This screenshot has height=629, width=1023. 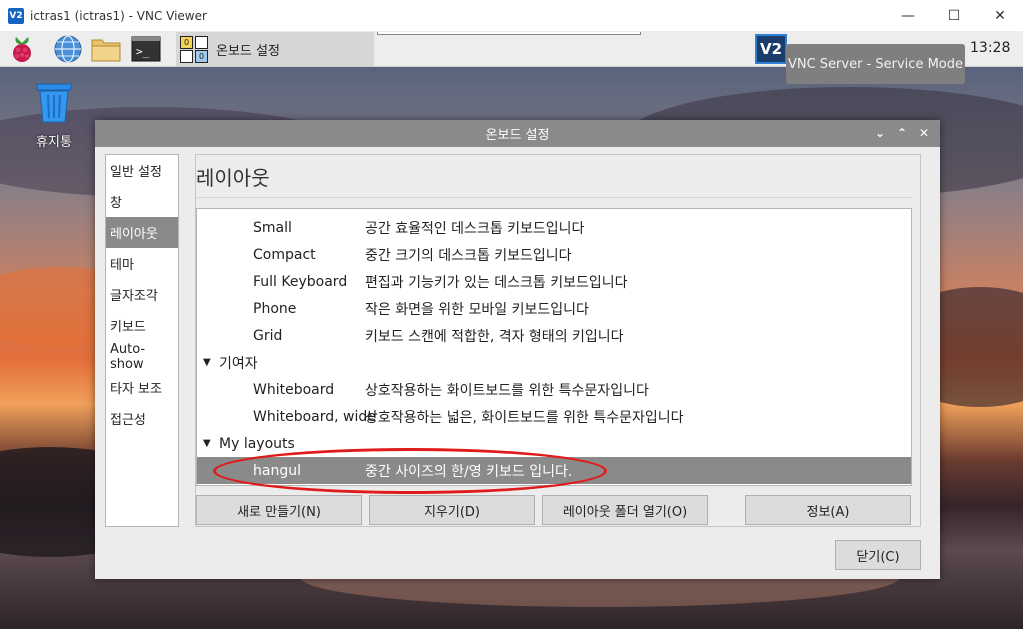 I want to click on sidebar-item-theme: 테마, so click(x=142, y=263).